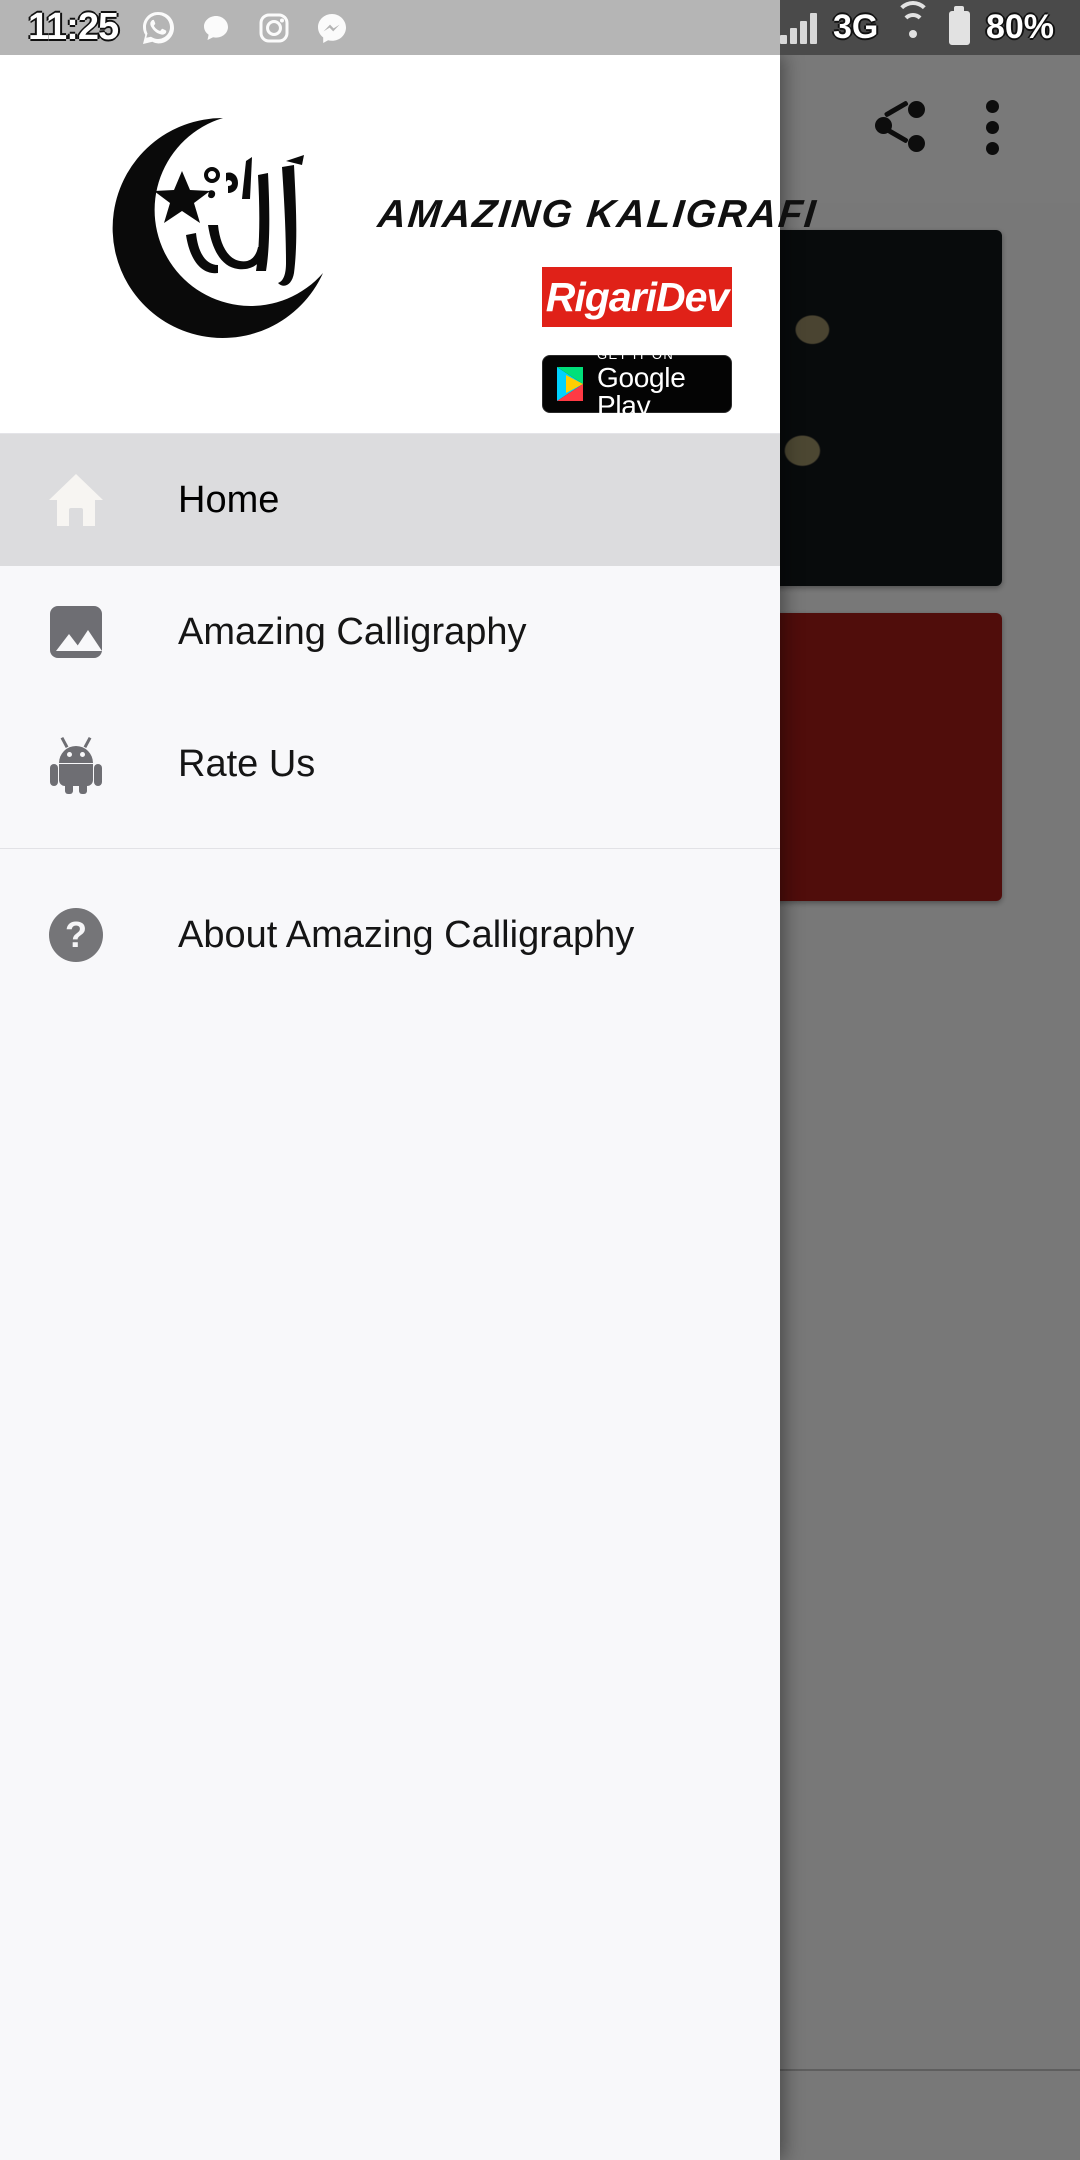  Describe the element at coordinates (406, 934) in the screenshot. I see `sidebar-item-label: About Amazing Calligraphy` at that location.